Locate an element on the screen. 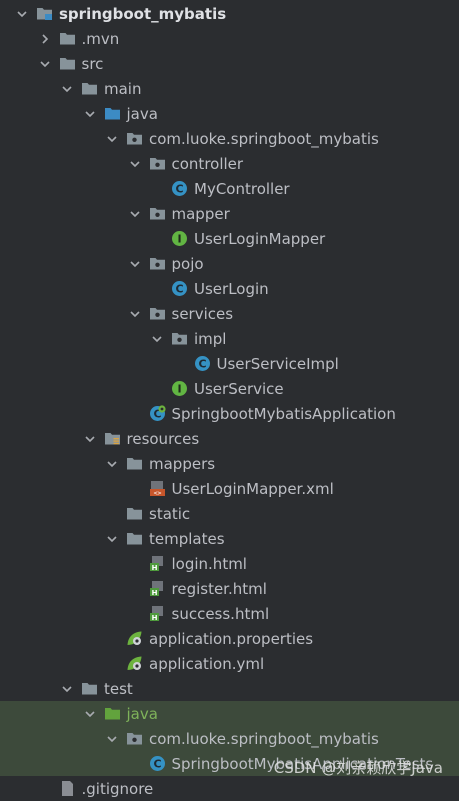 The width and height of the screenshot is (459, 801). spring-config-icon is located at coordinates (134, 663).